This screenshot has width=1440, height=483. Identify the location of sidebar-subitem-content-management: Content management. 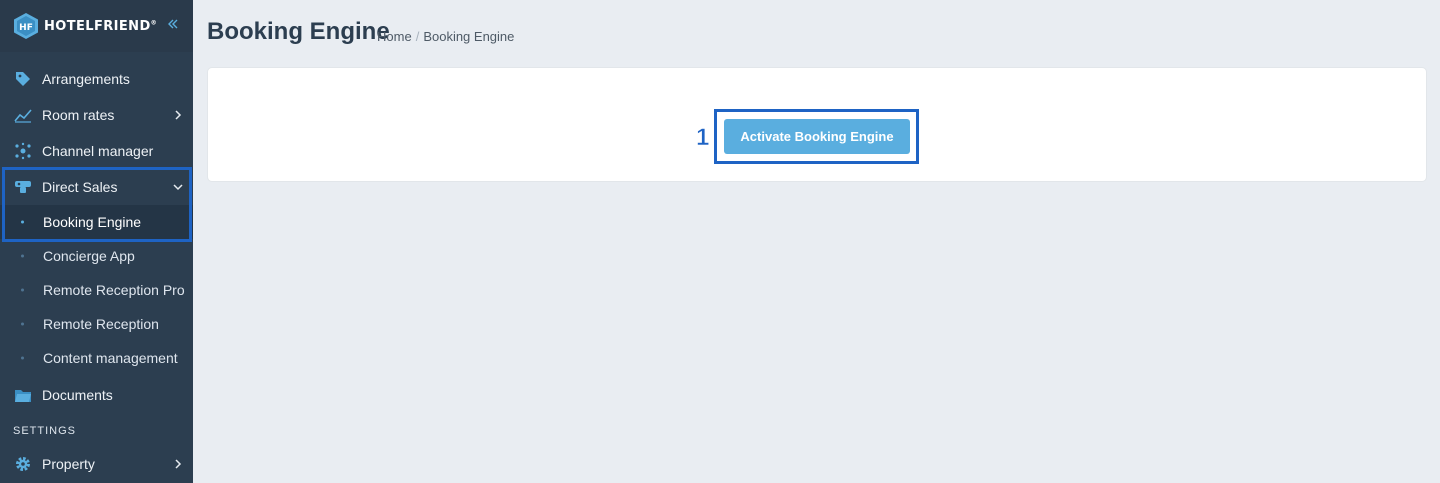
(96, 358).